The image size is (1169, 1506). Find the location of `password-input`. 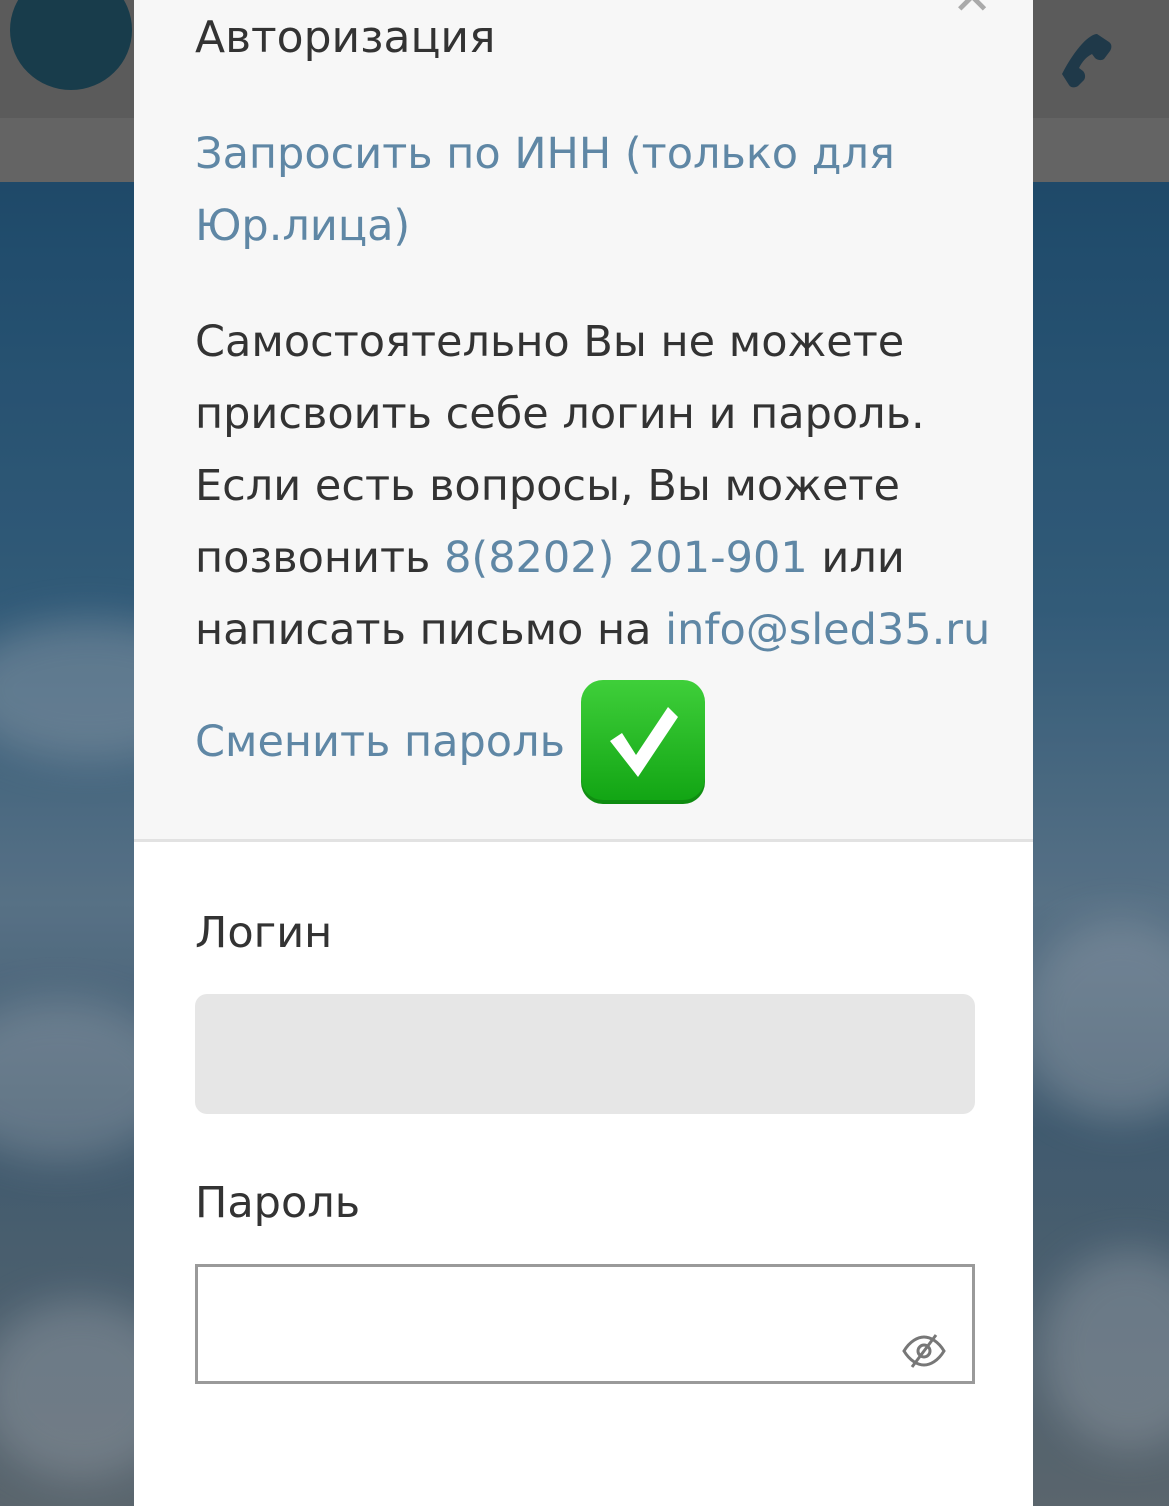

password-input is located at coordinates (585, 1324).